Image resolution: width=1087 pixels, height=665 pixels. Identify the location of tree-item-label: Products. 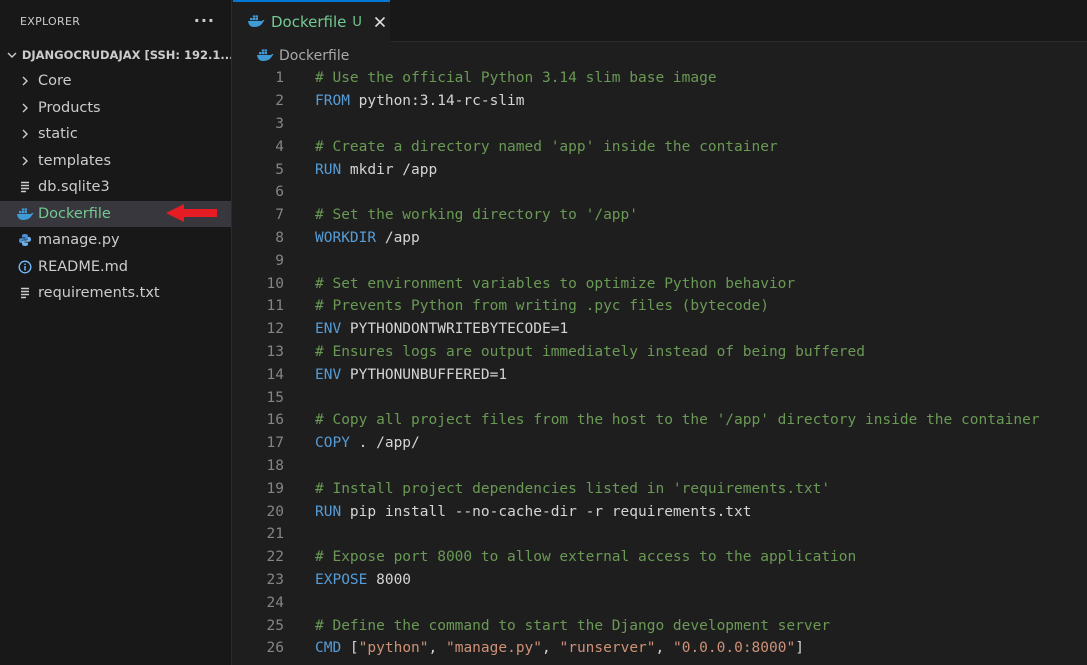
(69, 107).